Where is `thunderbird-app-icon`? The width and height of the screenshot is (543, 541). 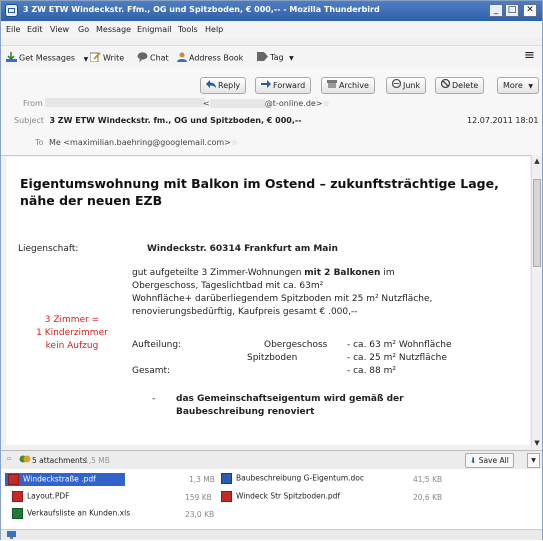 thunderbird-app-icon is located at coordinates (11, 10).